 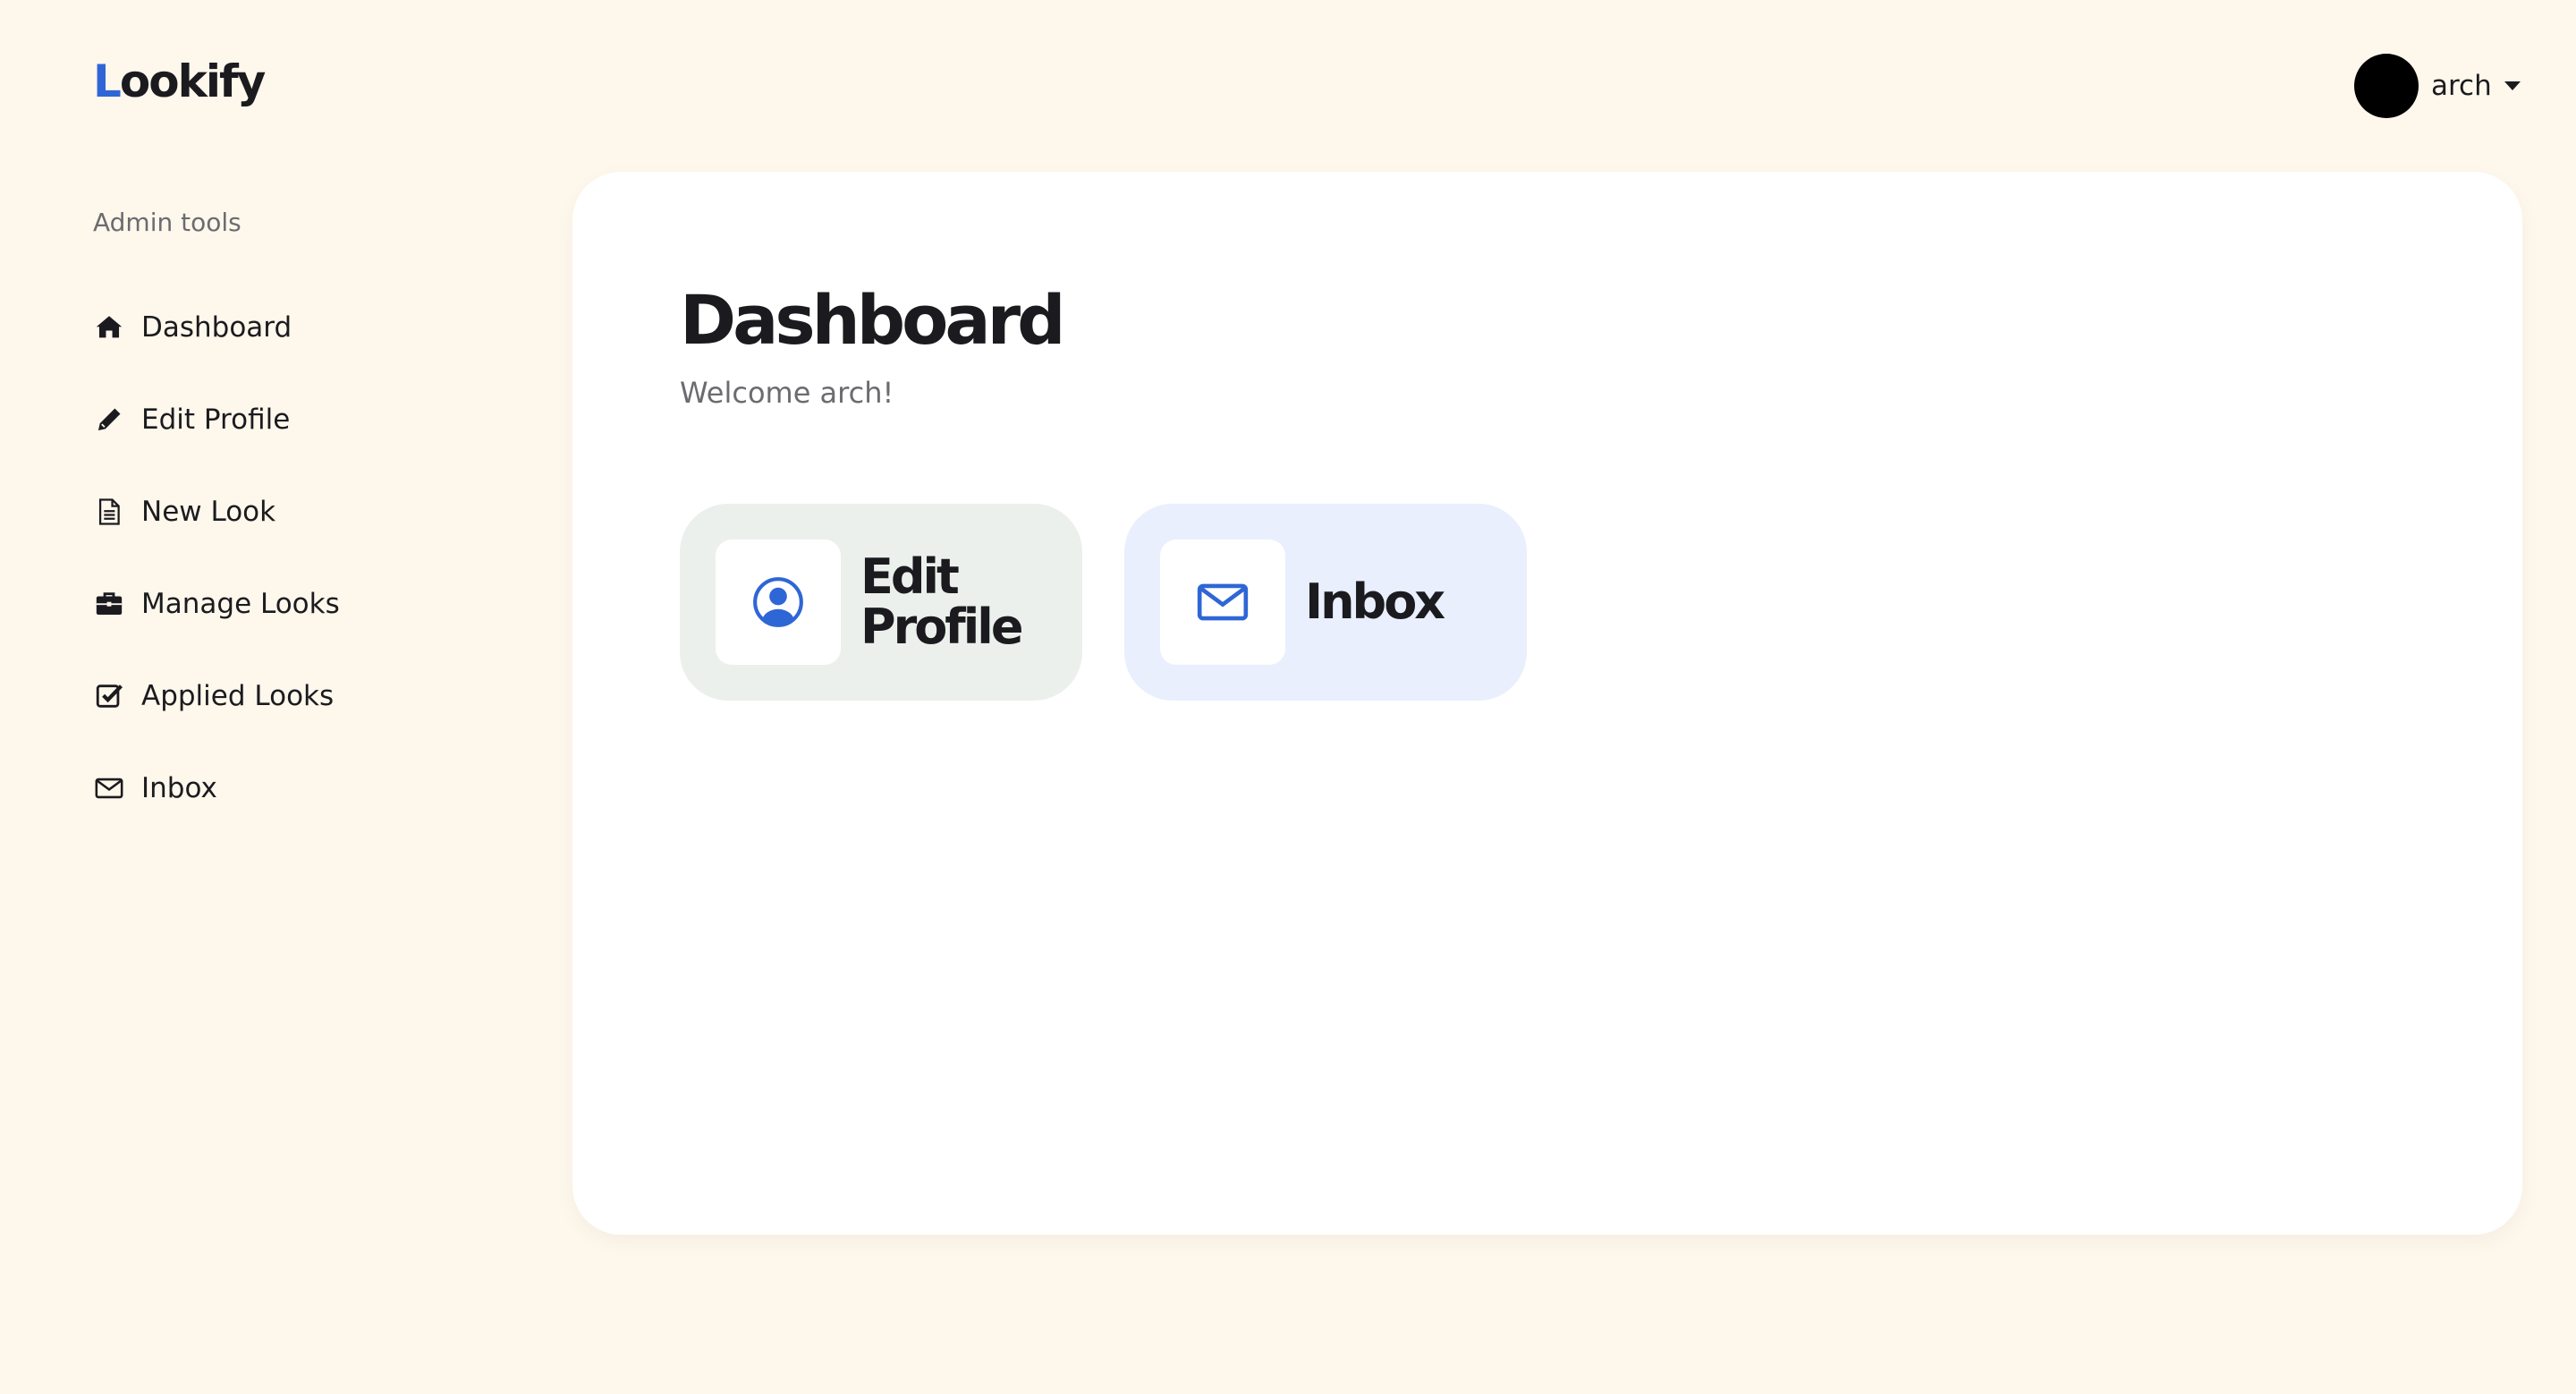 I want to click on user-circle-icon, so click(x=778, y=602).